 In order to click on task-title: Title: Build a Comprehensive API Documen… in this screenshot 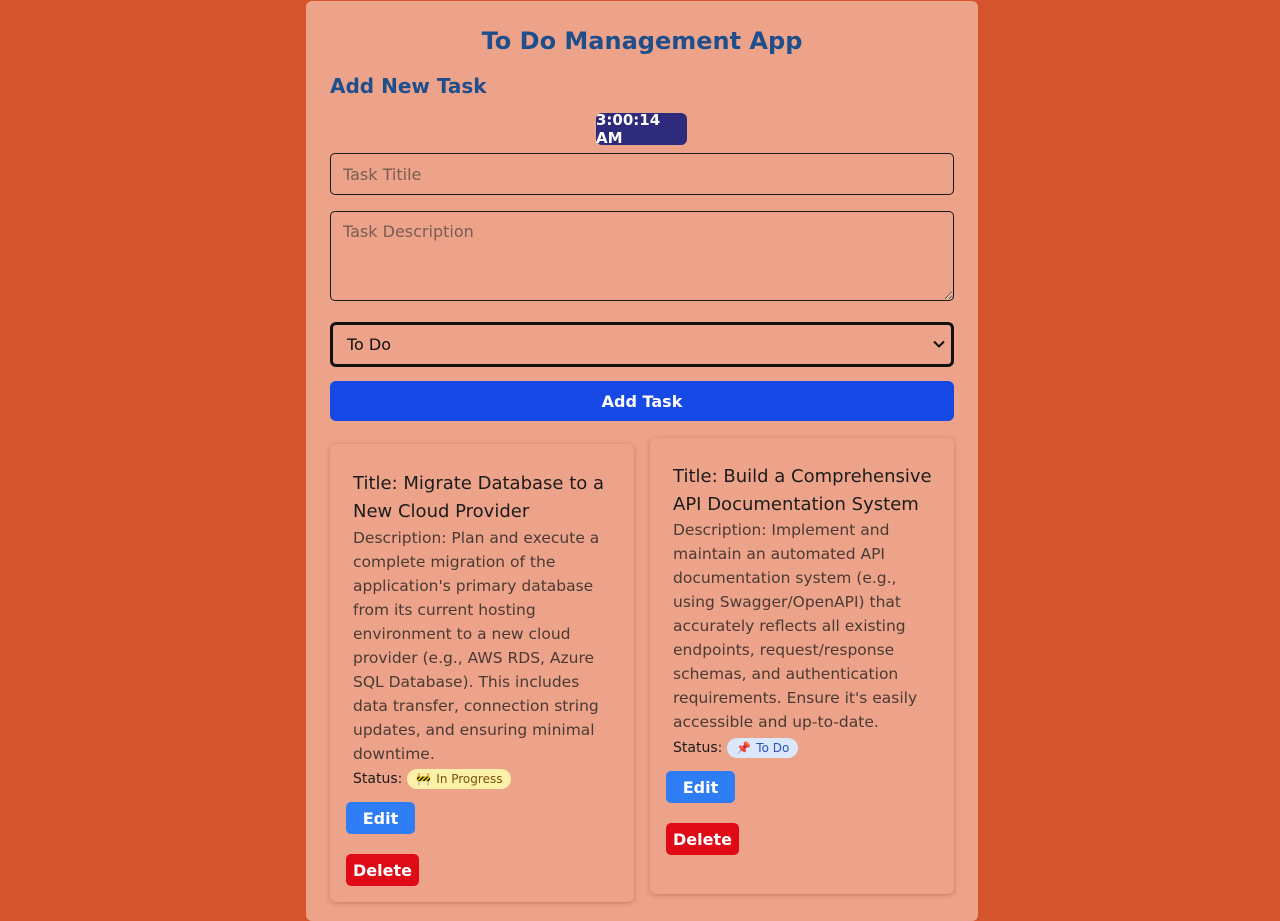, I will do `click(802, 490)`.